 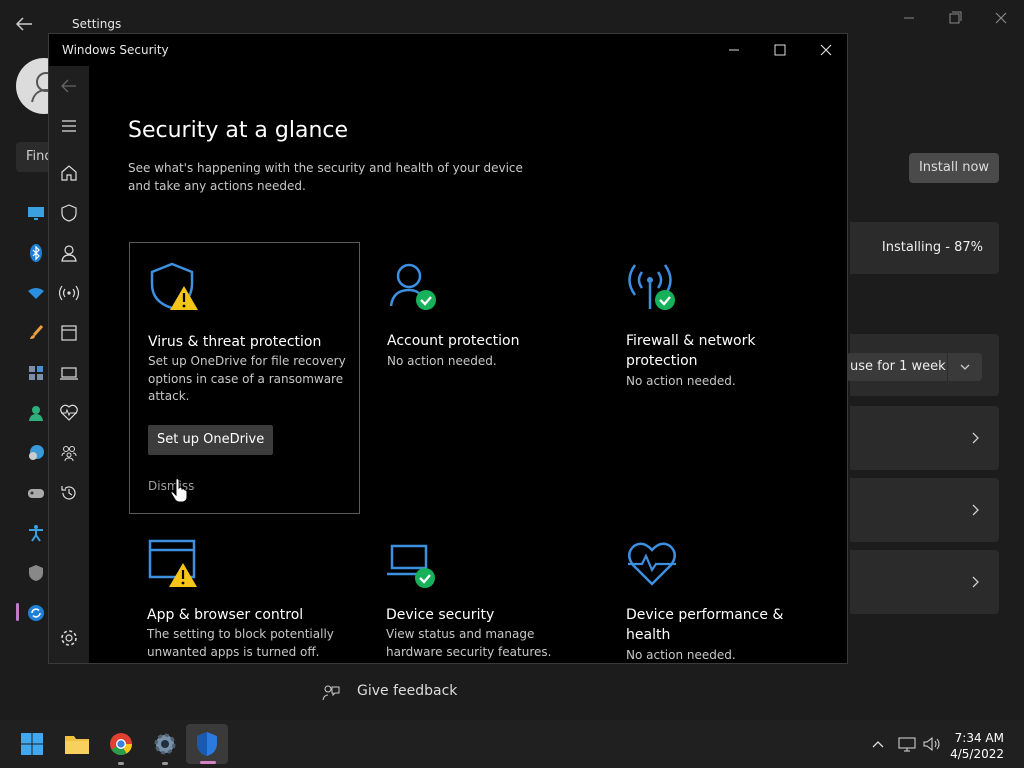 What do you see at coordinates (36, 333) in the screenshot?
I see `brush-icon` at bounding box center [36, 333].